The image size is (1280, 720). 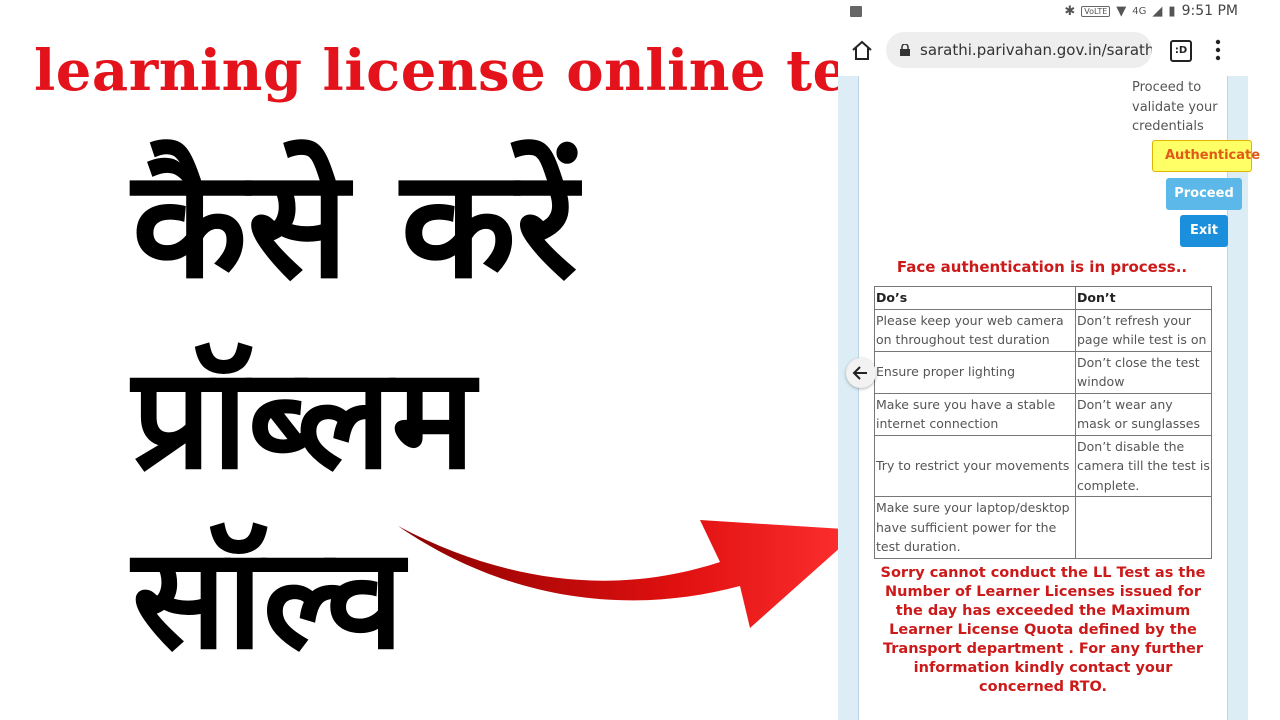 What do you see at coordinates (975, 465) in the screenshot?
I see `dos-cell: Try to restrict your movements` at bounding box center [975, 465].